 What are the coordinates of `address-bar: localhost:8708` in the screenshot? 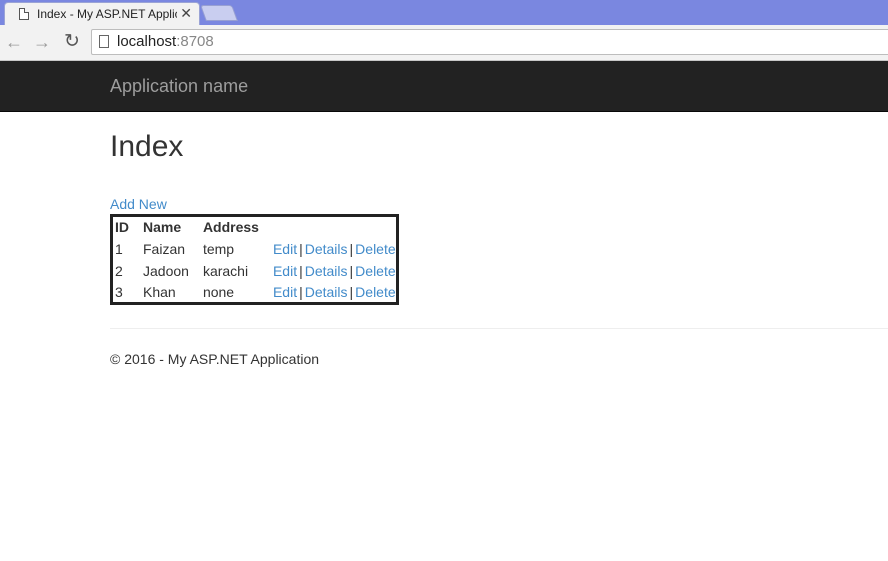 It's located at (489, 42).